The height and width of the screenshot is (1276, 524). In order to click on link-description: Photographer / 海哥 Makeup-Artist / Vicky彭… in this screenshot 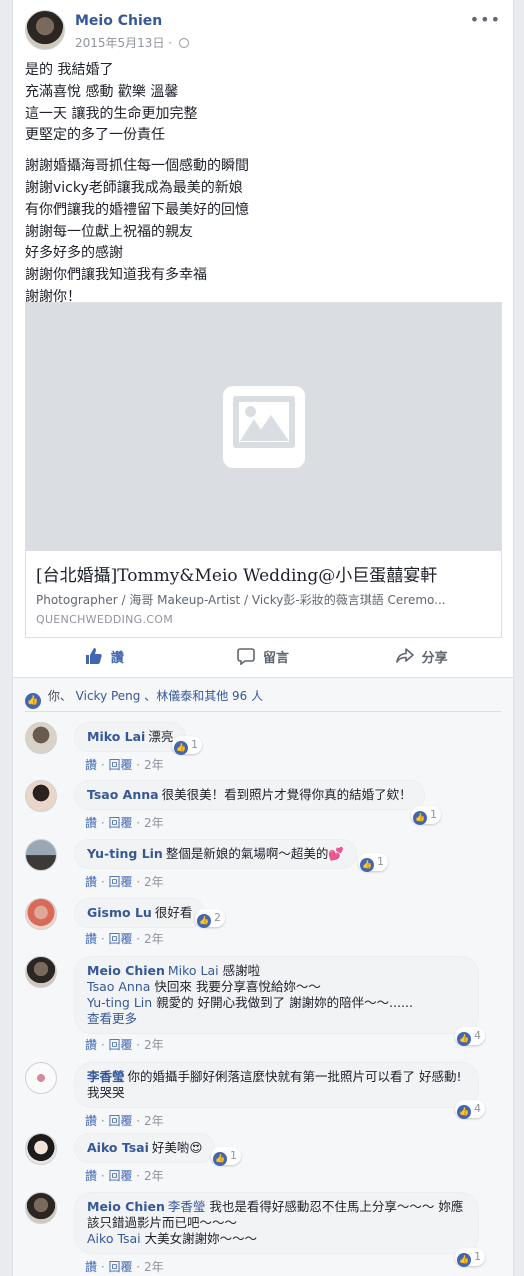, I will do `click(241, 600)`.